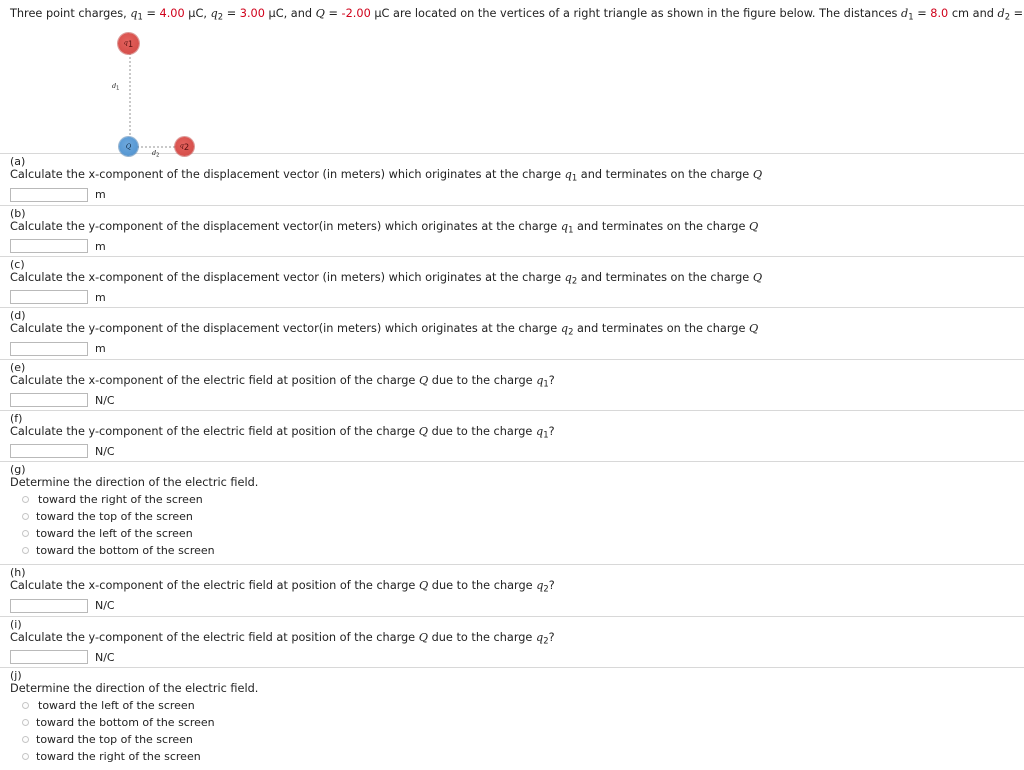  Describe the element at coordinates (567, 227) in the screenshot. I see `question-symbol: q1` at that location.